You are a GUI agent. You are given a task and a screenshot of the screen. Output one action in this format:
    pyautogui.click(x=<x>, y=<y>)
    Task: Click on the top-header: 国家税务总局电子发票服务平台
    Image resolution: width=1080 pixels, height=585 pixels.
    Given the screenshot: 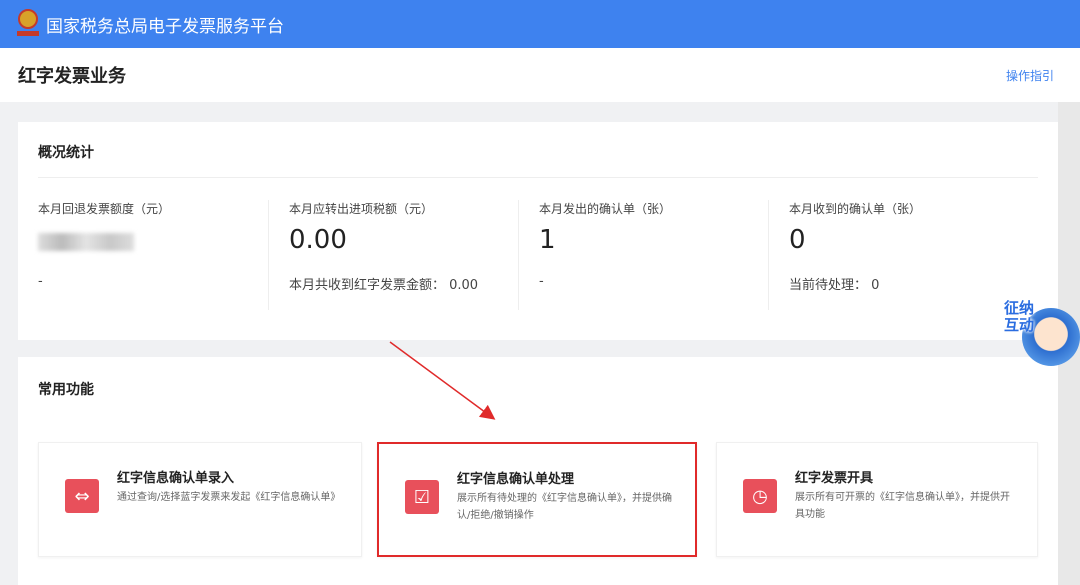 What is the action you would take?
    pyautogui.click(x=540, y=24)
    